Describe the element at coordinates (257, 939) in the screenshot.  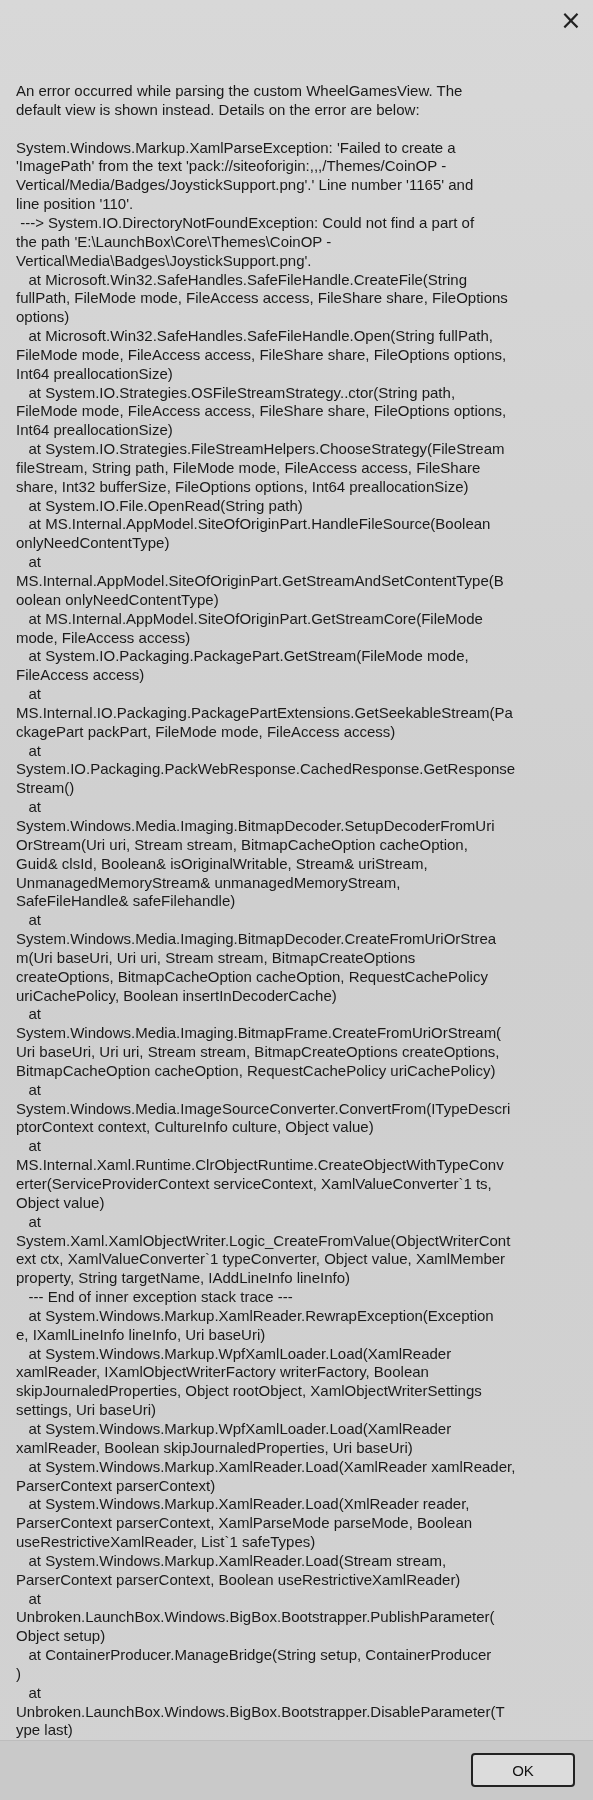
I see `stack-trace-line: System.Windows.Media.Imaging.BitmapDecoder.CreateFromUriOrStrea` at that location.